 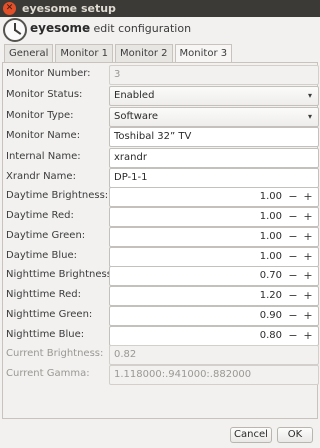 I want to click on dialog-subtitle: - edit configuration, so click(x=139, y=28).